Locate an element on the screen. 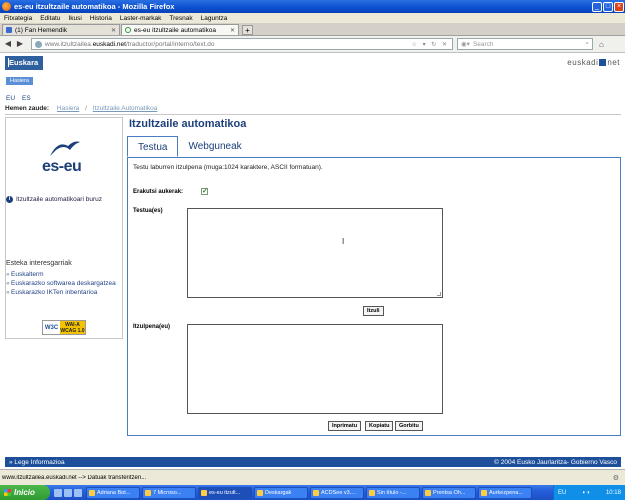  bird-swoosh-icon is located at coordinates (65, 148).